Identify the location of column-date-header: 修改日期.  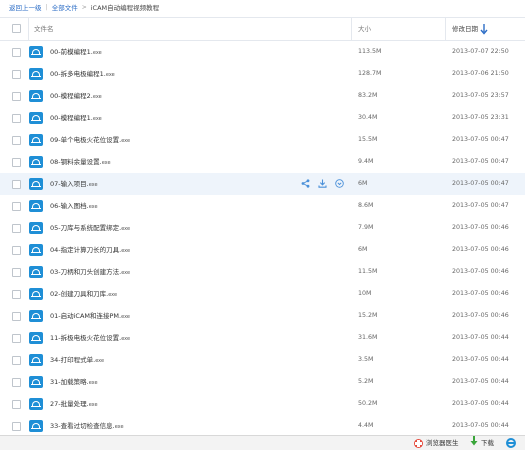
(465, 29).